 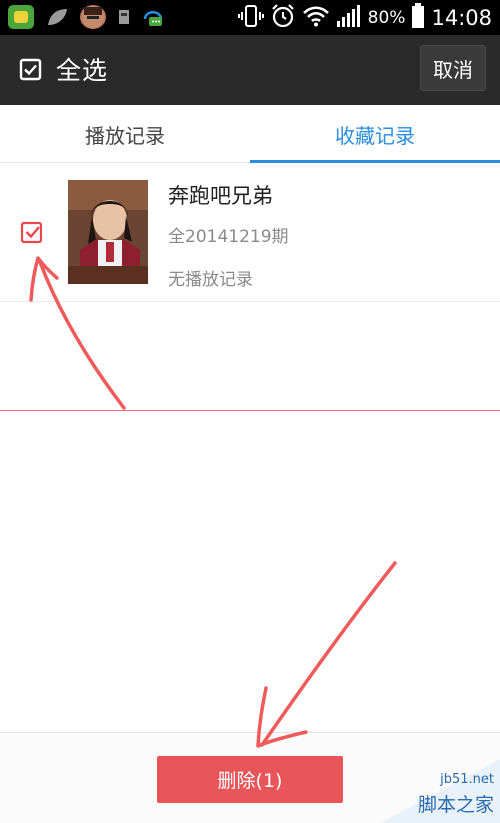 I want to click on active-tab-indicator, so click(x=375, y=161).